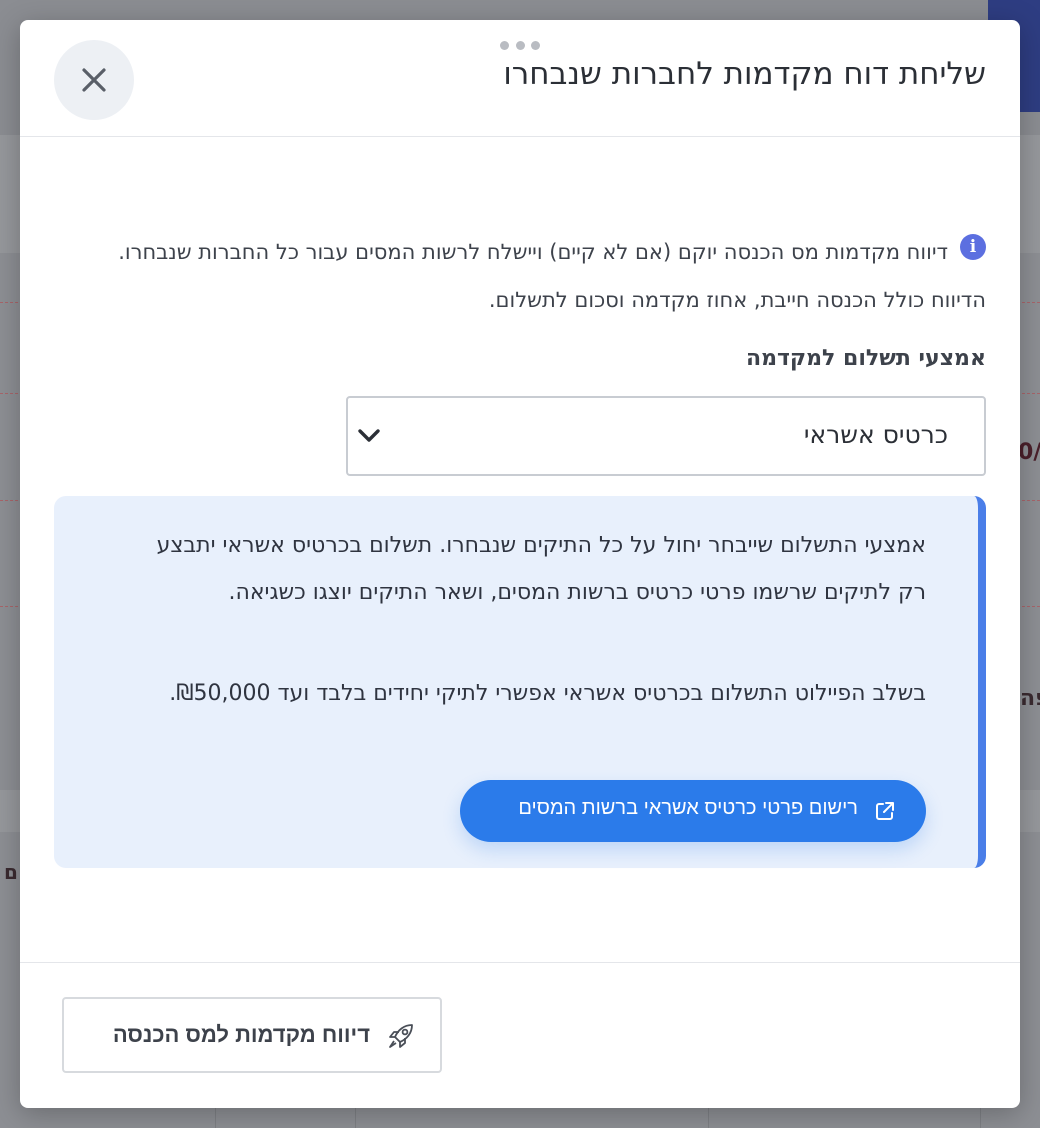 The width and height of the screenshot is (1040, 1128). What do you see at coordinates (401, 1036) in the screenshot?
I see `rocket-icon` at bounding box center [401, 1036].